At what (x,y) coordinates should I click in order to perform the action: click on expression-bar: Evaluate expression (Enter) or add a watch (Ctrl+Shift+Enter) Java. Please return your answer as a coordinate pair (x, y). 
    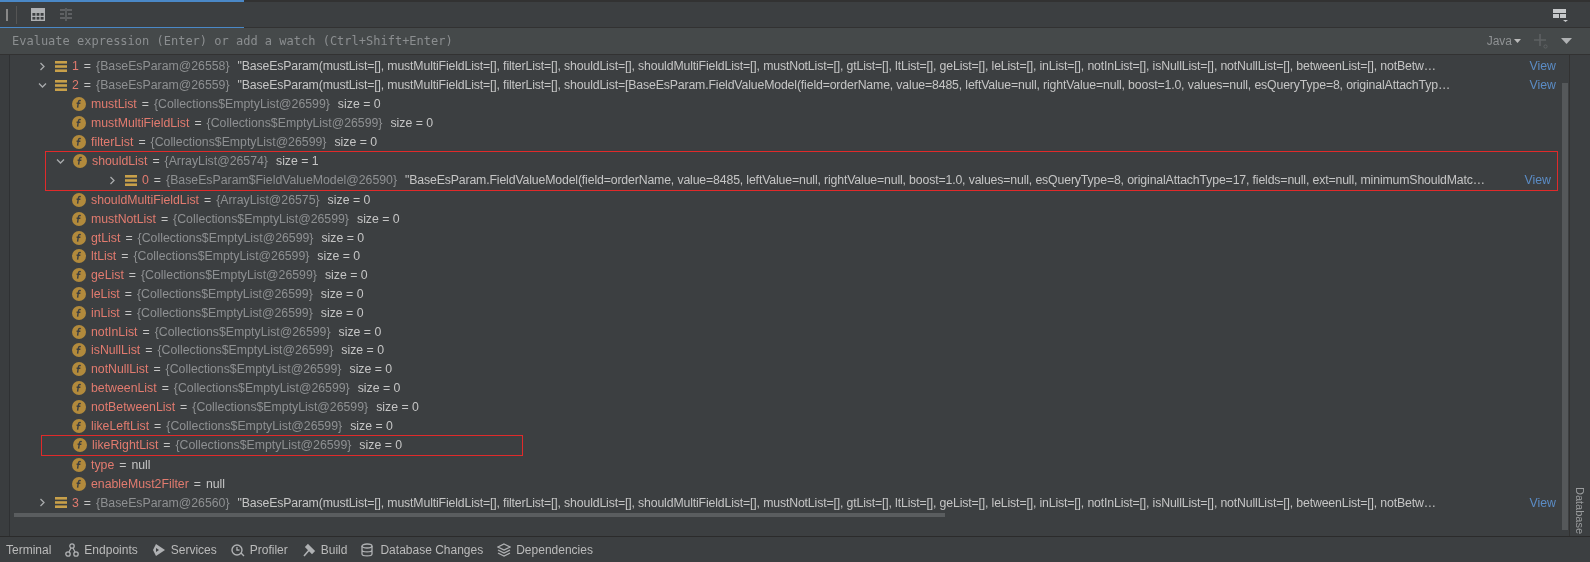
    Looking at the image, I should click on (795, 41).